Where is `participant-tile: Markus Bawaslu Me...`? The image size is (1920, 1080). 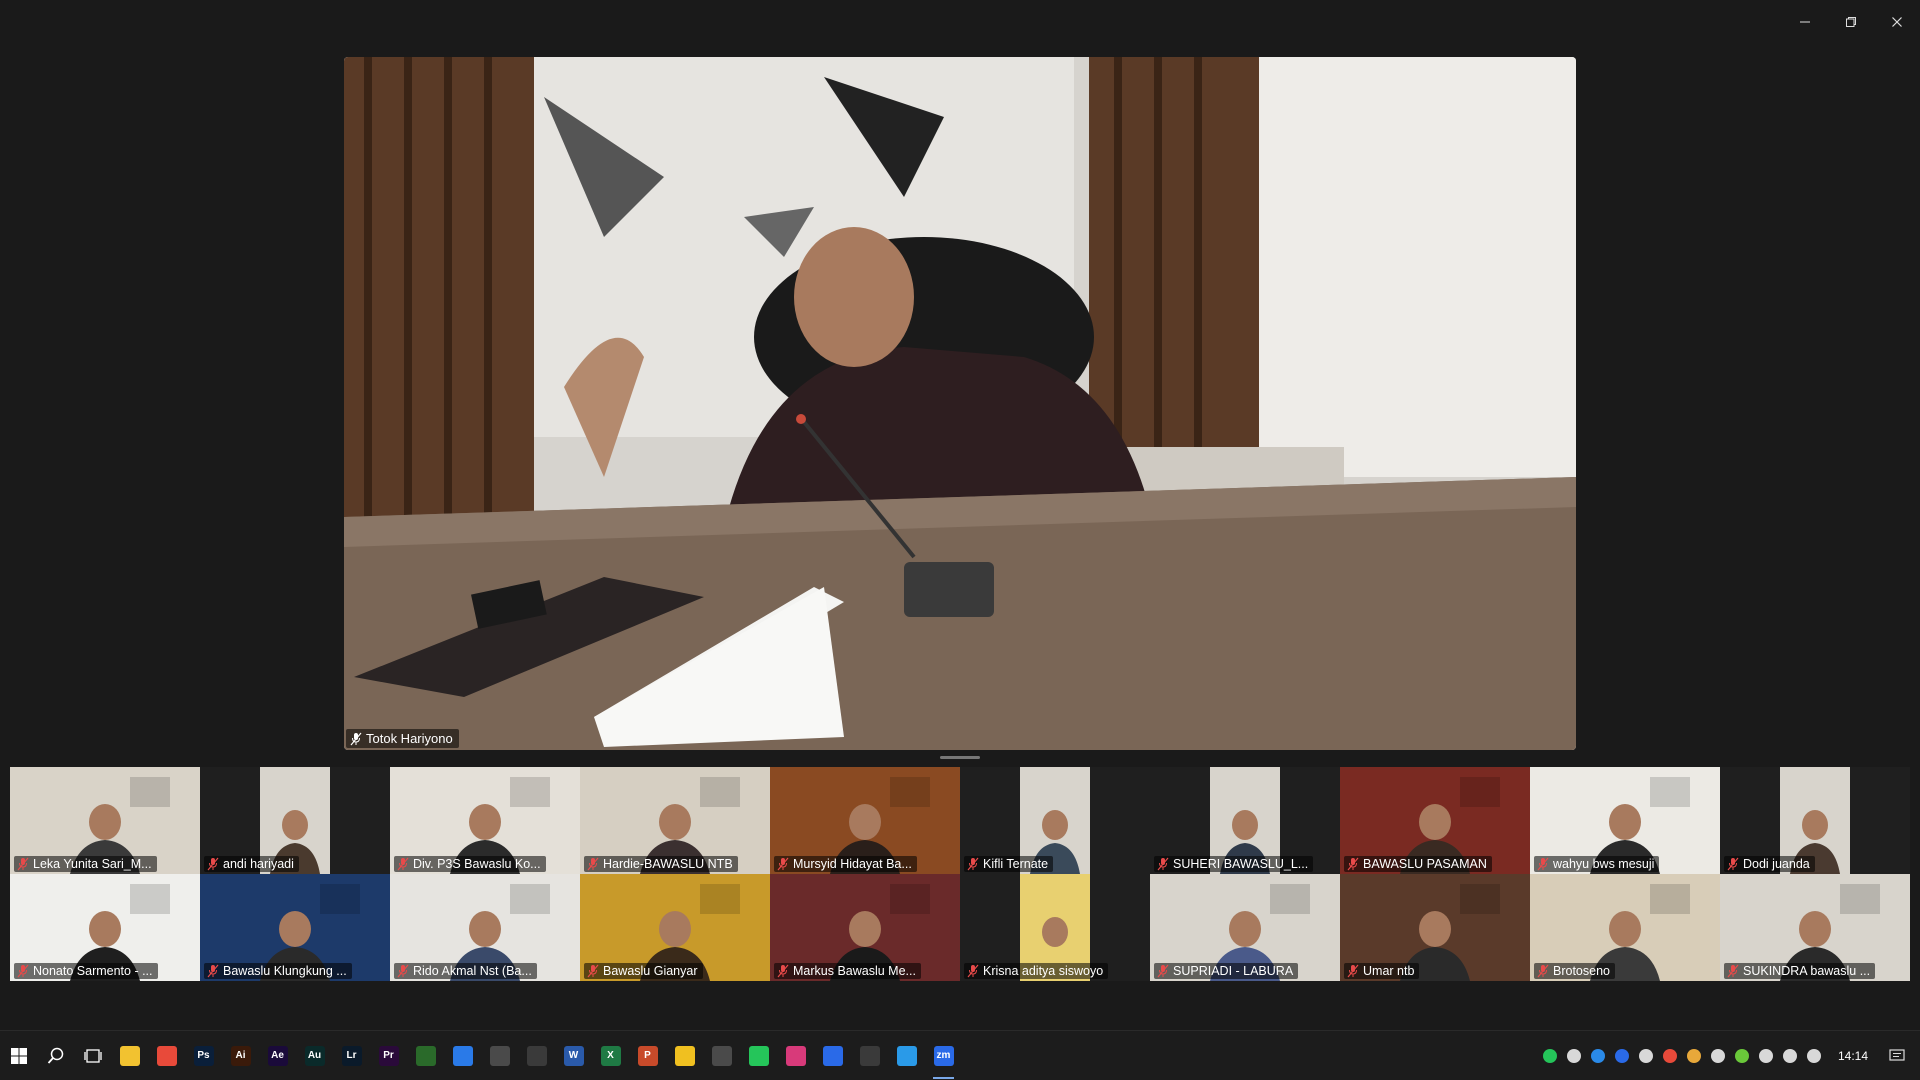
participant-tile: Markus Bawaslu Me... is located at coordinates (865, 927).